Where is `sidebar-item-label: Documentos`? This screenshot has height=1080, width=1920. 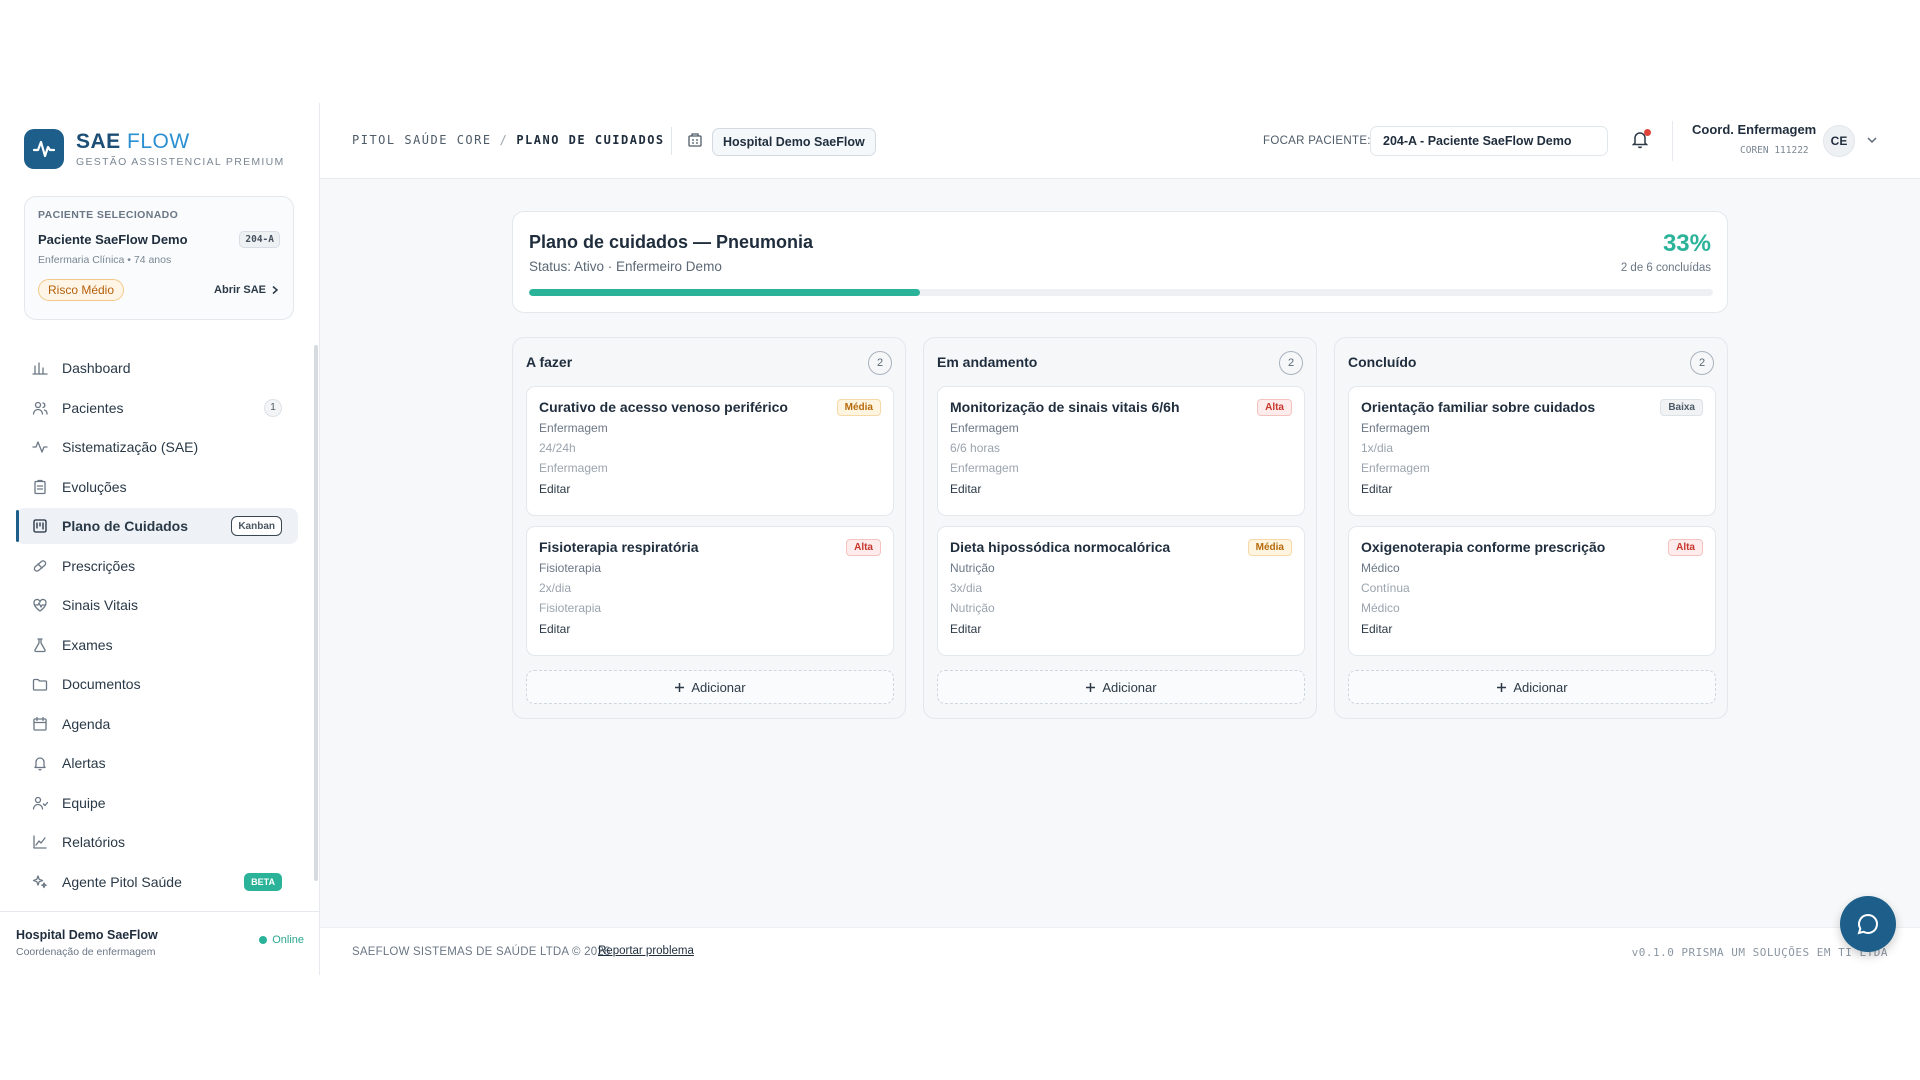 sidebar-item-label: Documentos is located at coordinates (101, 684).